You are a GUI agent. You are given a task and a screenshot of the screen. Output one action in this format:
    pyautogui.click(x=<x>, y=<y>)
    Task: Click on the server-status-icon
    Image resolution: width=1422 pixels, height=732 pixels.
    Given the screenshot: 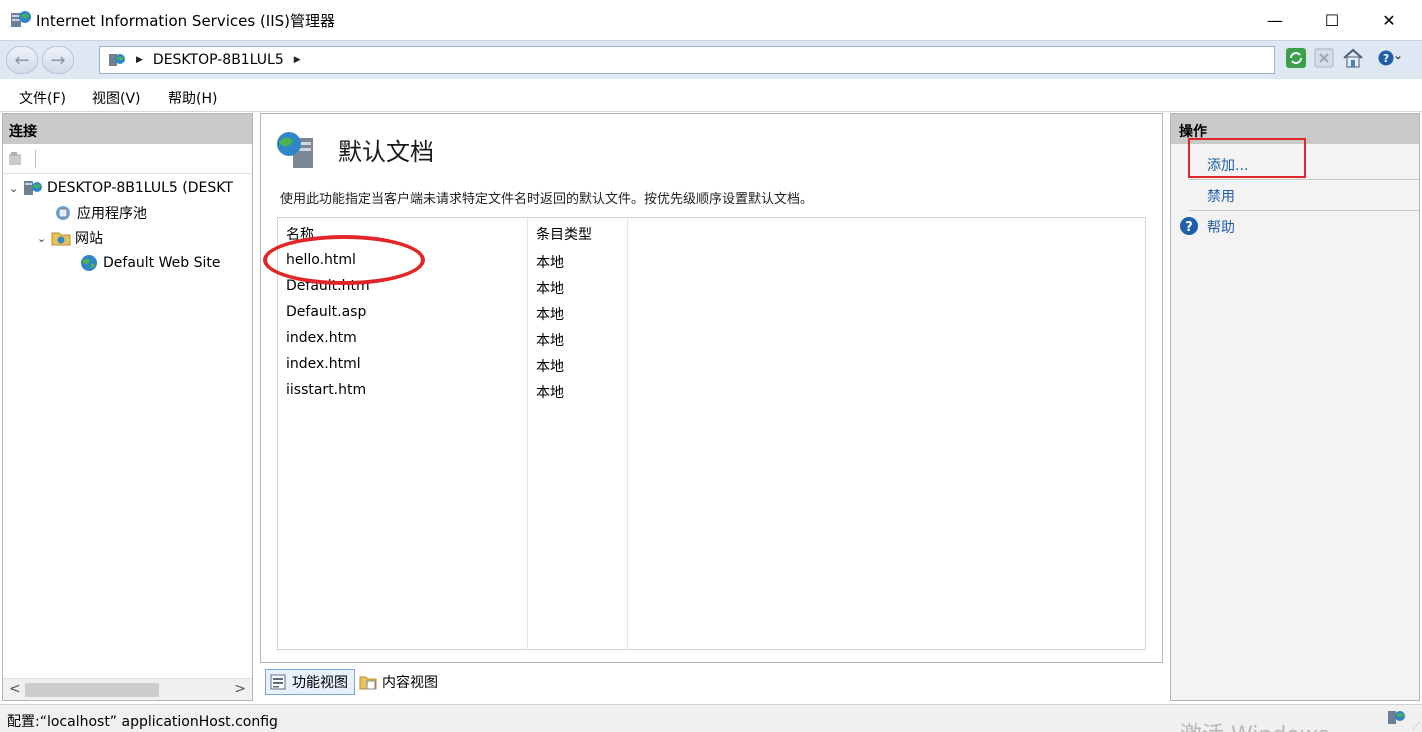 What is the action you would take?
    pyautogui.click(x=1396, y=717)
    